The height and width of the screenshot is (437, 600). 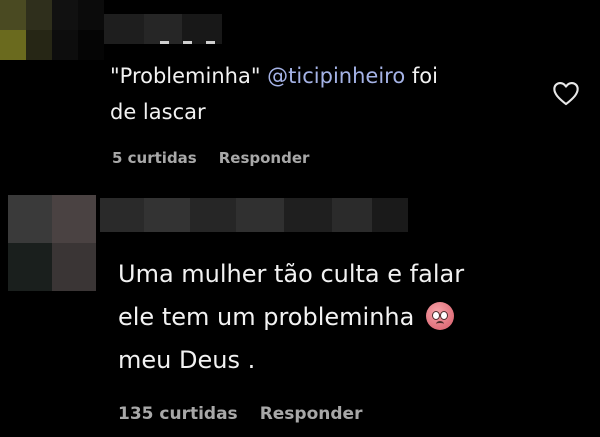 What do you see at coordinates (154, 158) in the screenshot?
I see `likes-count: 5 curtidas` at bounding box center [154, 158].